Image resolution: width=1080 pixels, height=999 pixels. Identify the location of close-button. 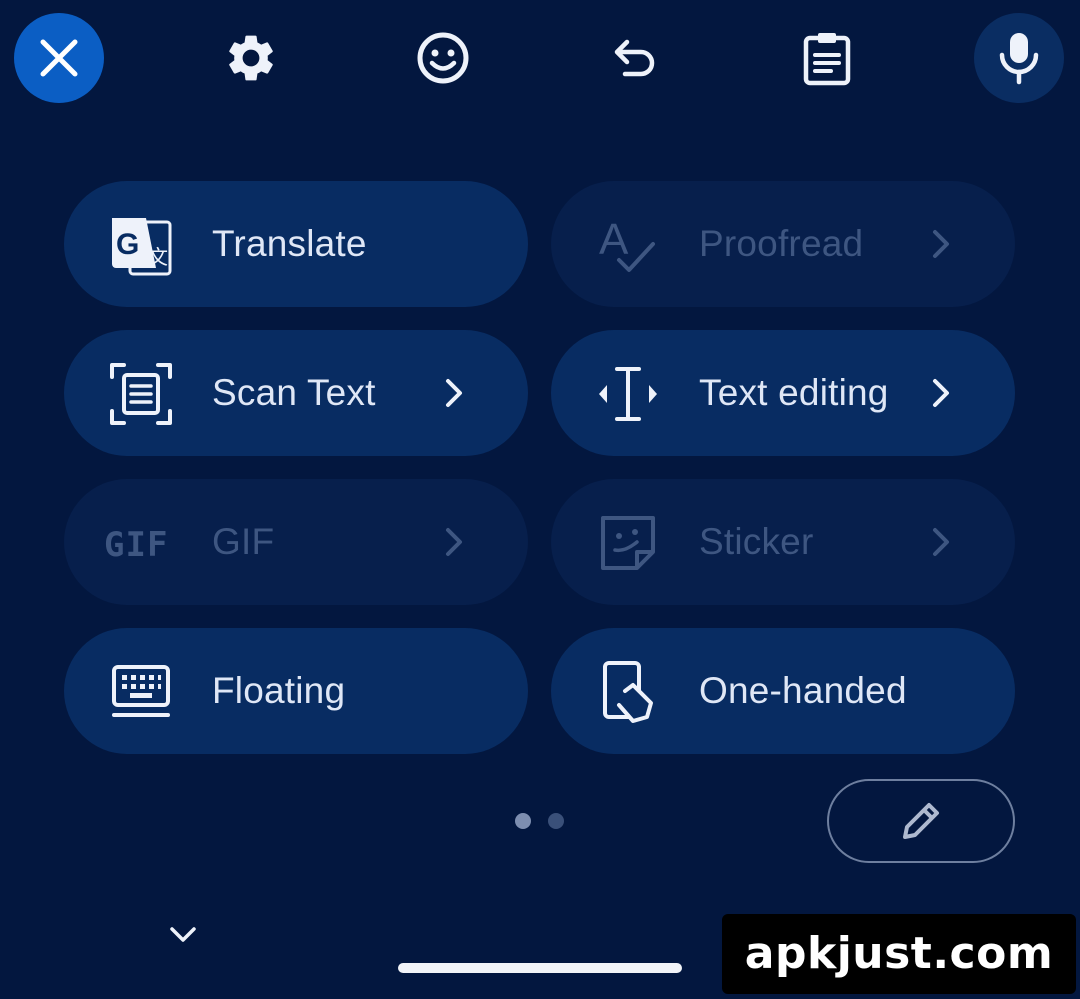
(59, 58).